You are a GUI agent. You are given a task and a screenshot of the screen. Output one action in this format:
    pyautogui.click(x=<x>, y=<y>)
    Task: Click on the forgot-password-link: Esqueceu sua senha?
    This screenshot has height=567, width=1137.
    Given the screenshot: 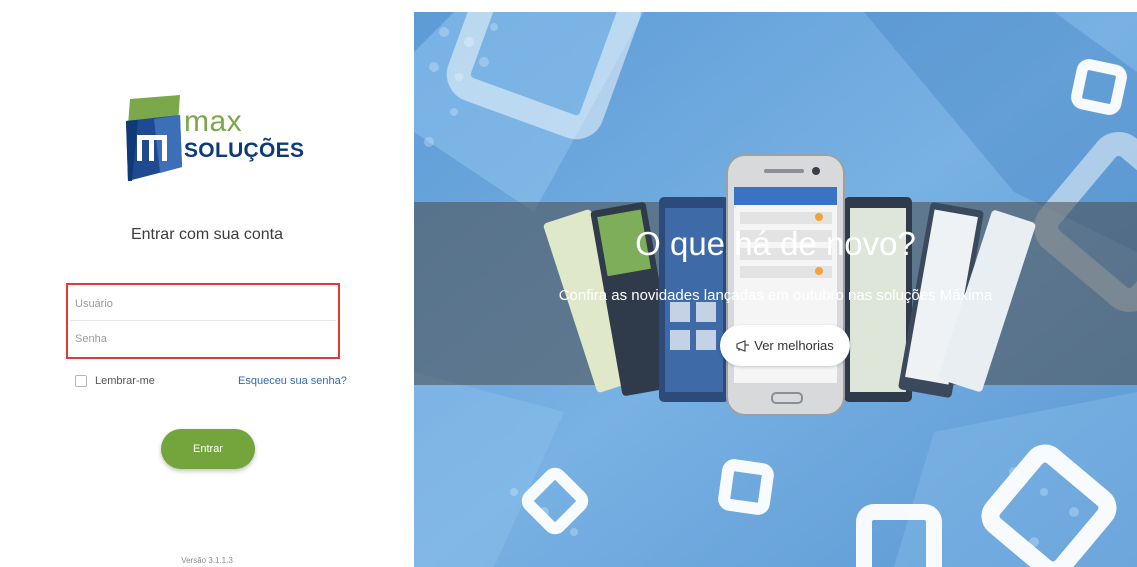 What is the action you would take?
    pyautogui.click(x=292, y=381)
    